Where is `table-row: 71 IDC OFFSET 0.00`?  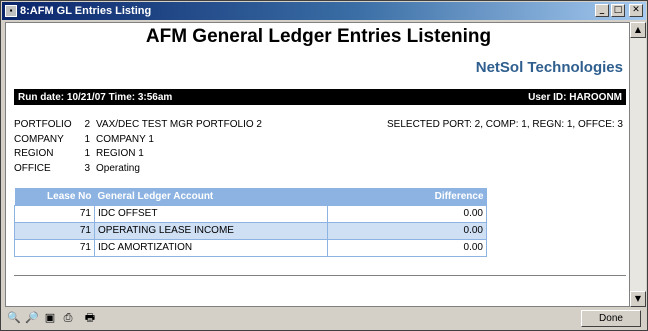 table-row: 71 IDC OFFSET 0.00 is located at coordinates (250, 213).